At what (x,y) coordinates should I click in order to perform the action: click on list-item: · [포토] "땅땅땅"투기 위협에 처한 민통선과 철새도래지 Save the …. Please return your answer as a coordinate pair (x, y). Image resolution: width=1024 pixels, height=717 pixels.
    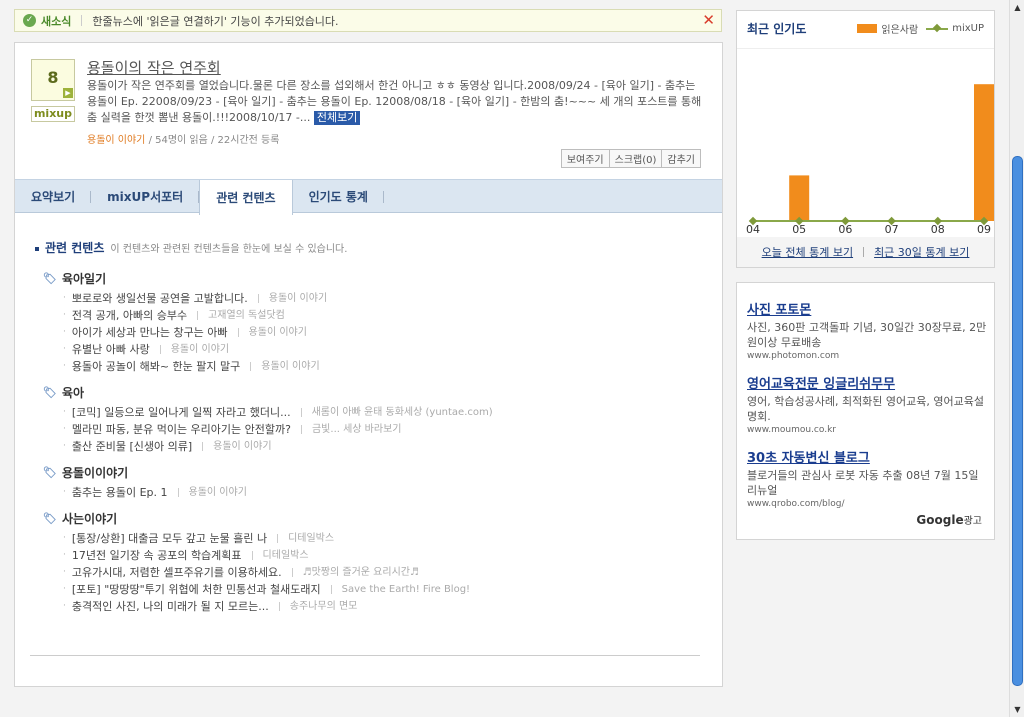
    Looking at the image, I should click on (384, 589).